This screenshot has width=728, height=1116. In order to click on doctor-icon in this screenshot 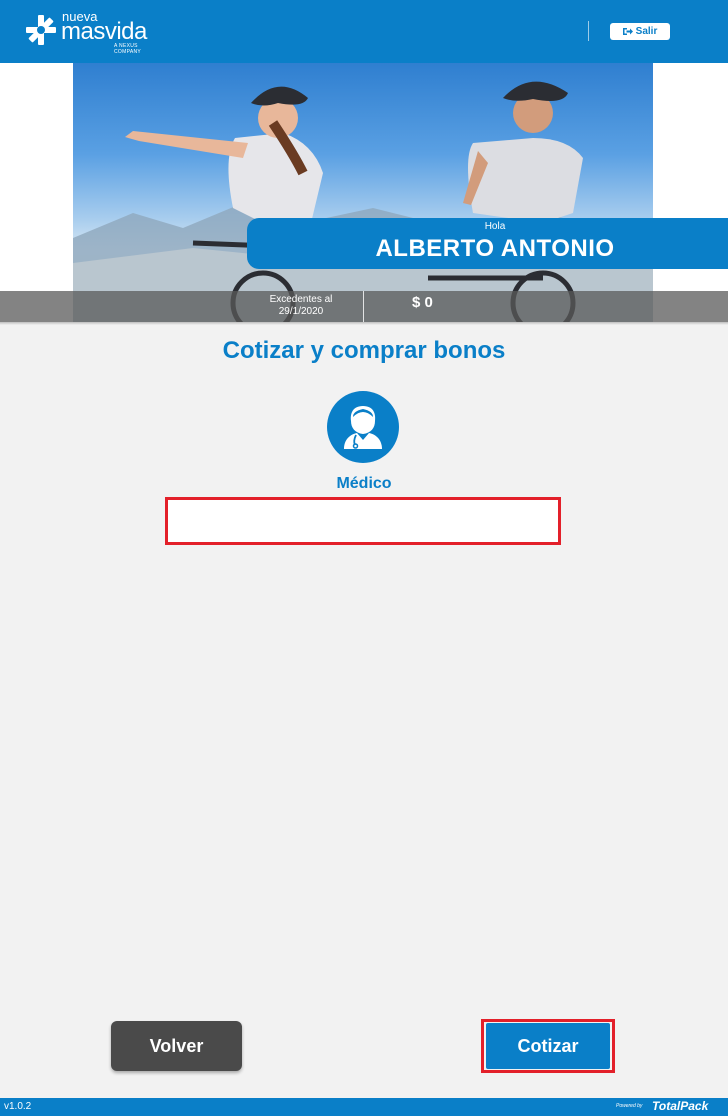, I will do `click(363, 427)`.